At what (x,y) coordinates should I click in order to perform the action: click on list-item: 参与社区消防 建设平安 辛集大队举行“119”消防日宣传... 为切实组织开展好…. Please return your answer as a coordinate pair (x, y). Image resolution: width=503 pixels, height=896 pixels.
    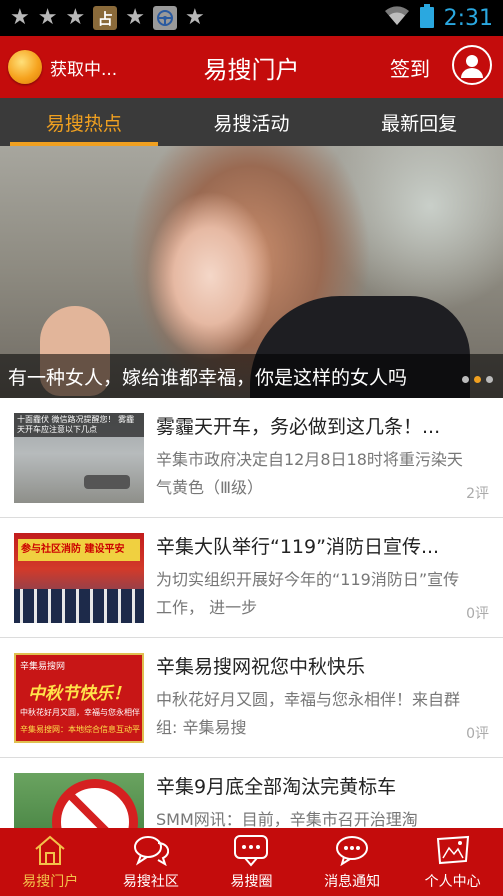
    Looking at the image, I should click on (251, 578).